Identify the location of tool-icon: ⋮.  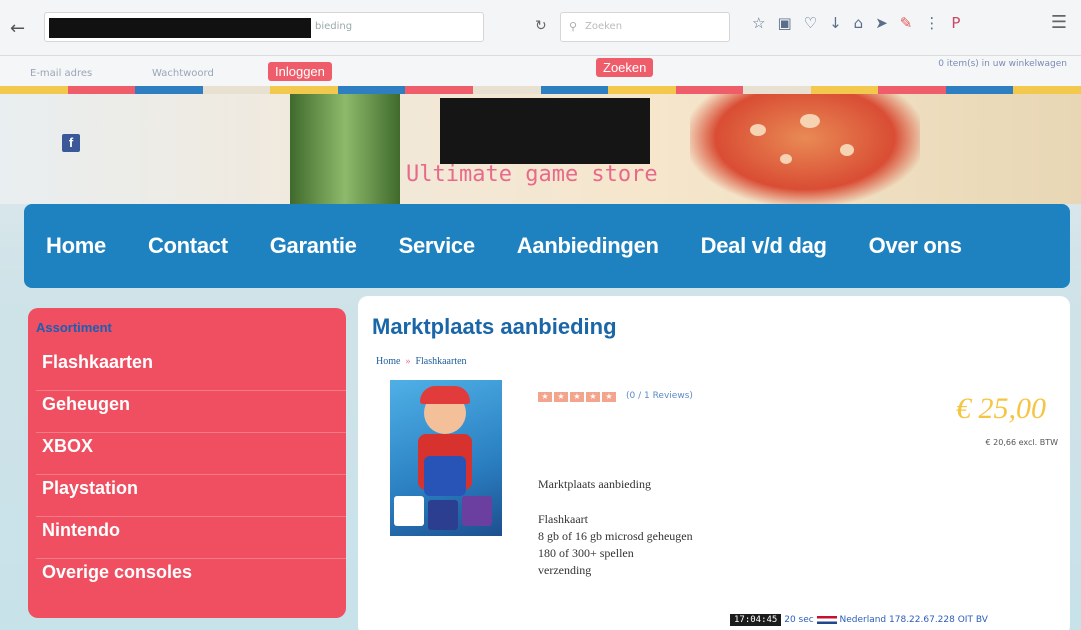
(931, 23).